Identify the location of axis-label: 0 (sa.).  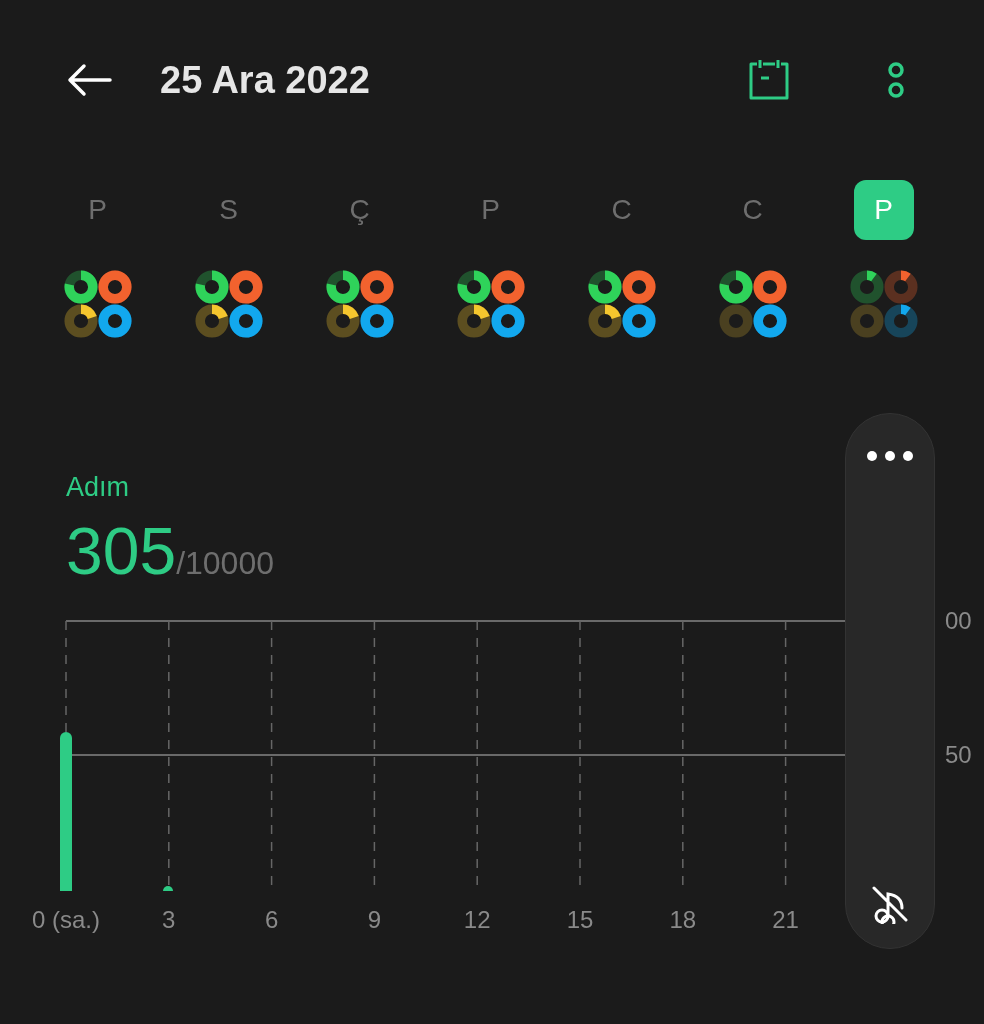
(66, 919).